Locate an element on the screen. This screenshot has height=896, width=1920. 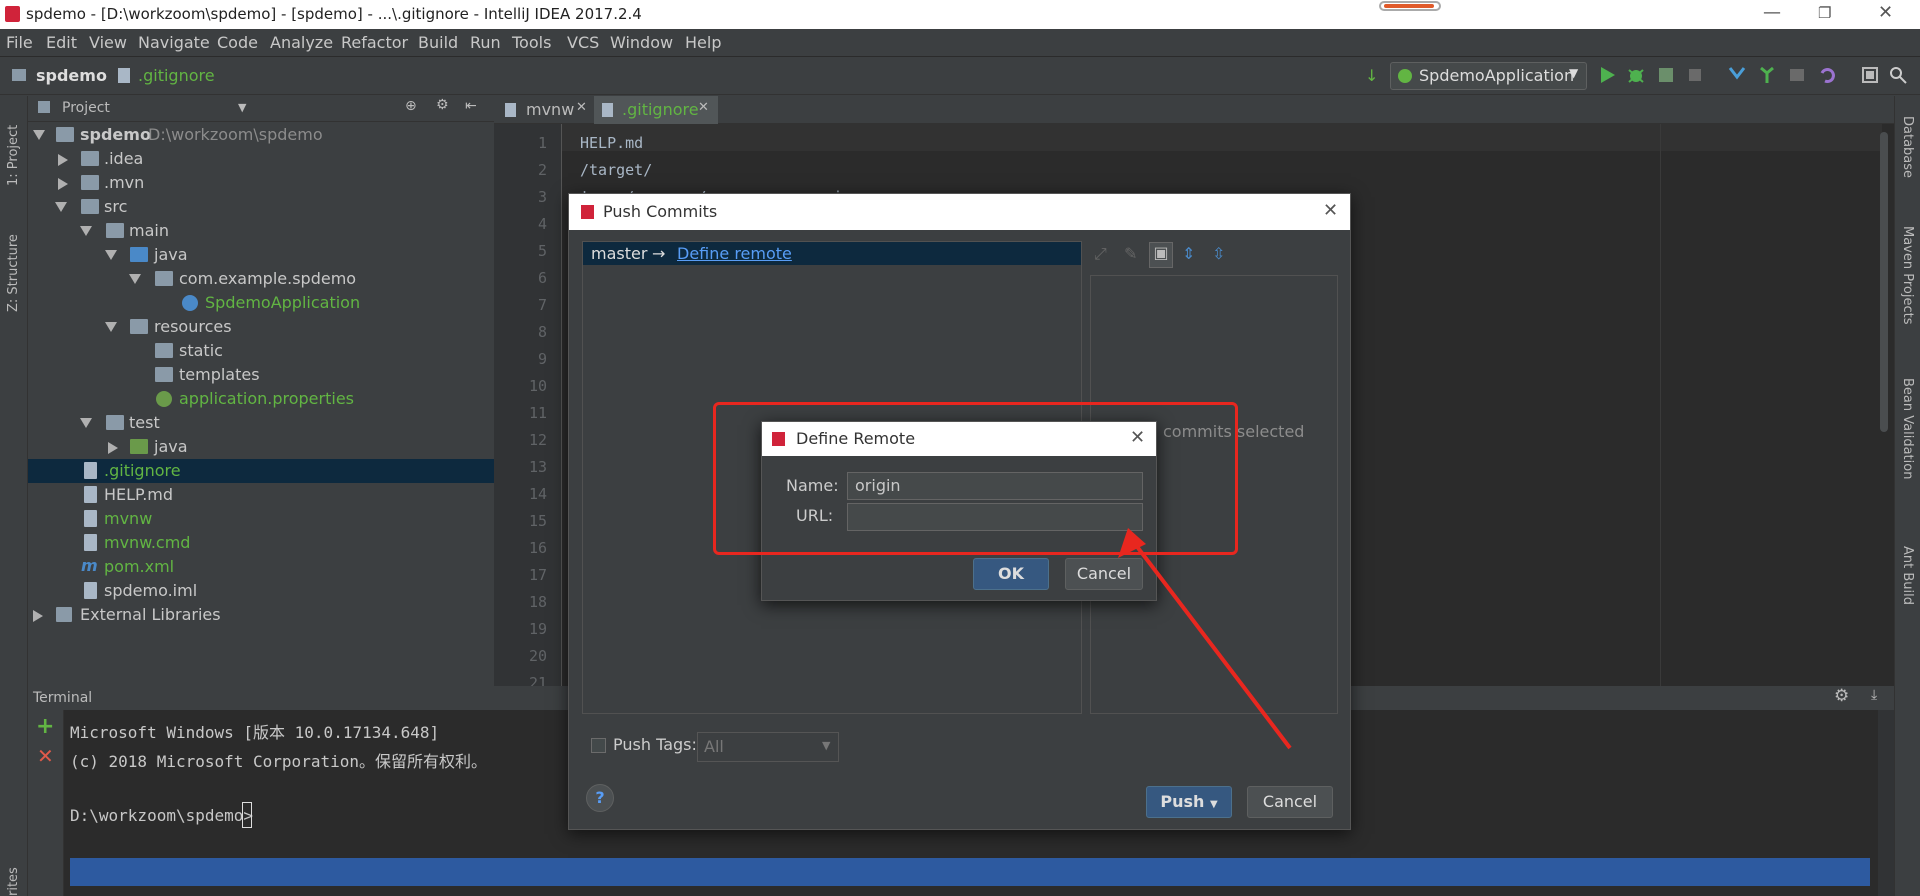
tree-item-mvn: .mvn is located at coordinates (261, 183).